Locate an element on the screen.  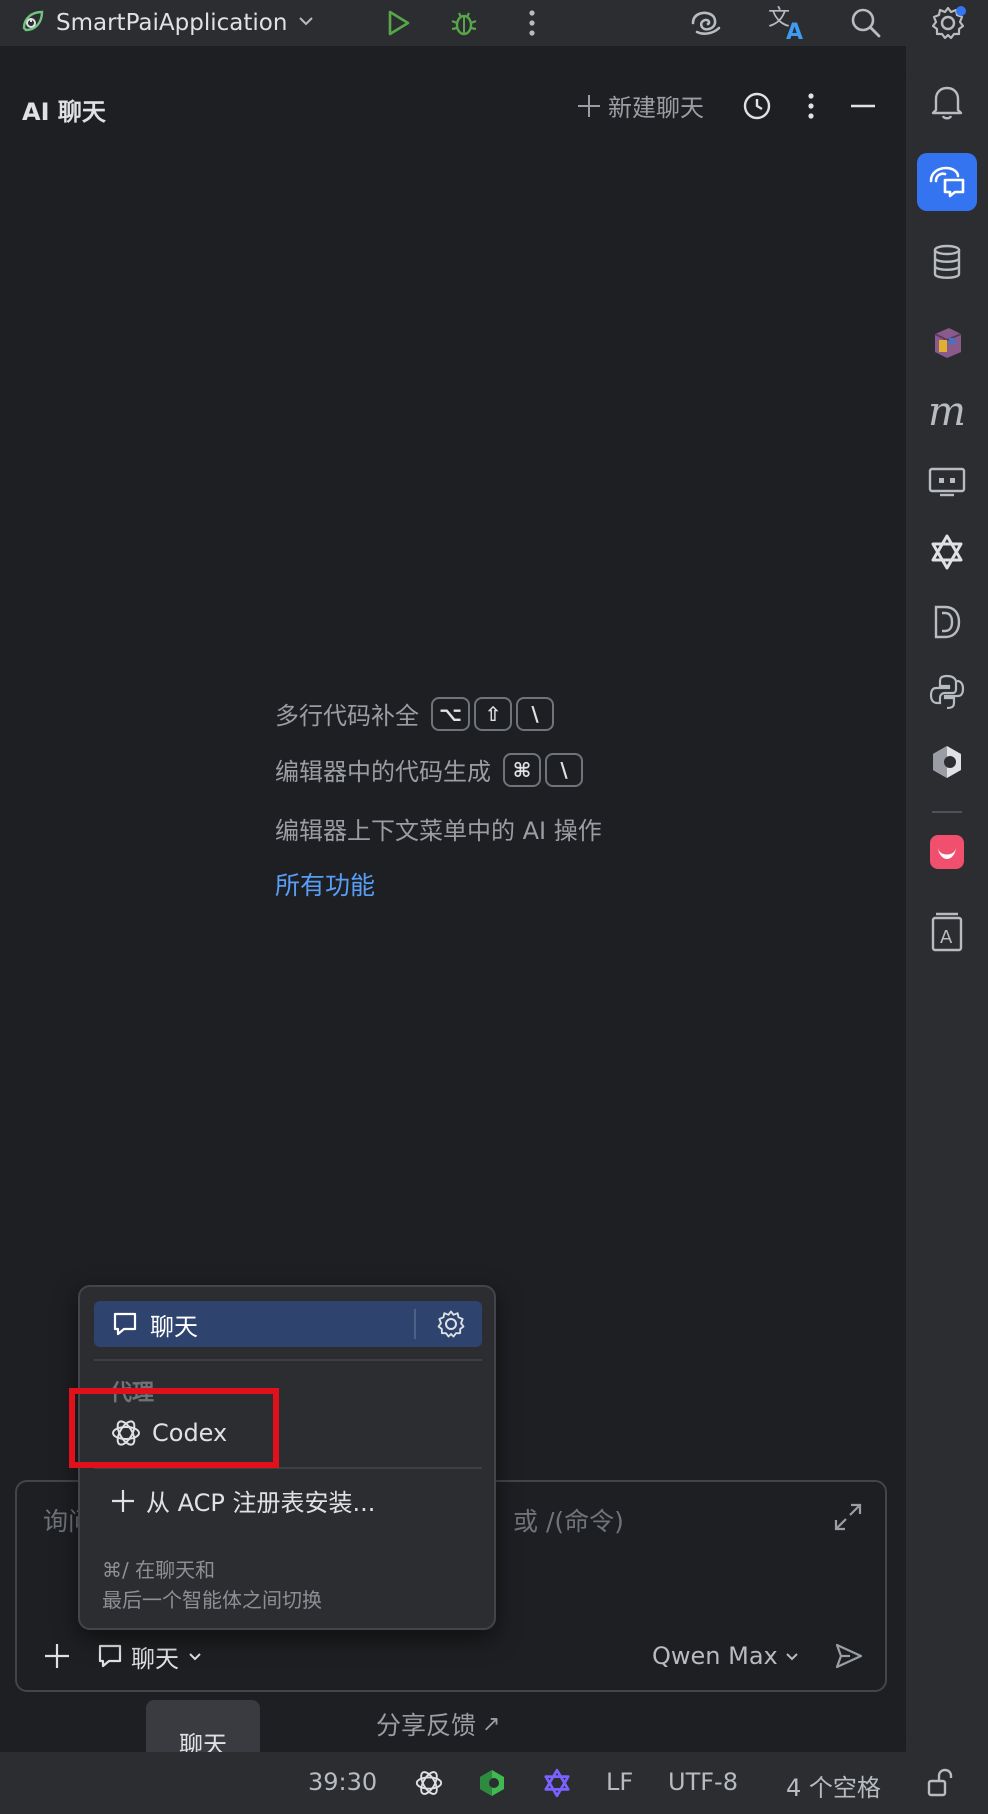
translate-icon: 文A is located at coordinates (785, 24).